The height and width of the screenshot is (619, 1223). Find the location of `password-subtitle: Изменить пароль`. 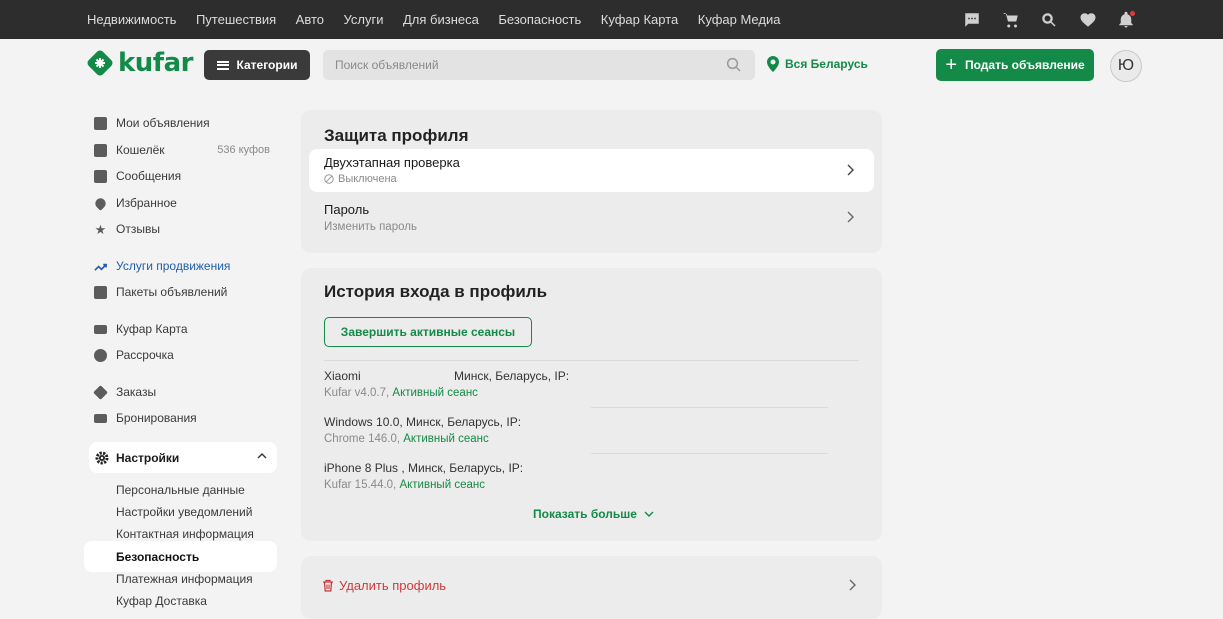

password-subtitle: Изменить пароль is located at coordinates (370, 227).